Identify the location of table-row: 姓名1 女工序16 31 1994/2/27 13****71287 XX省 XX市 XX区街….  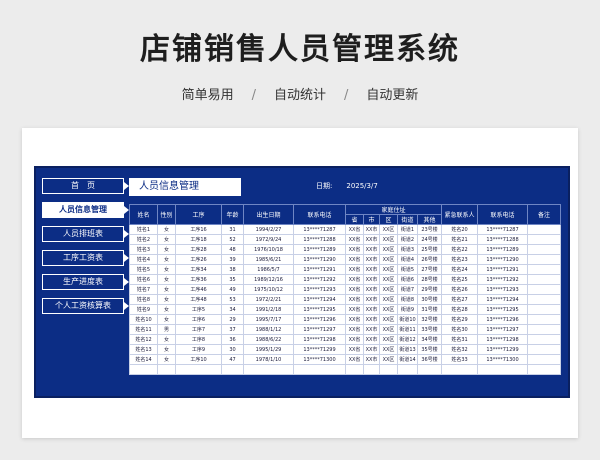
(345, 229).